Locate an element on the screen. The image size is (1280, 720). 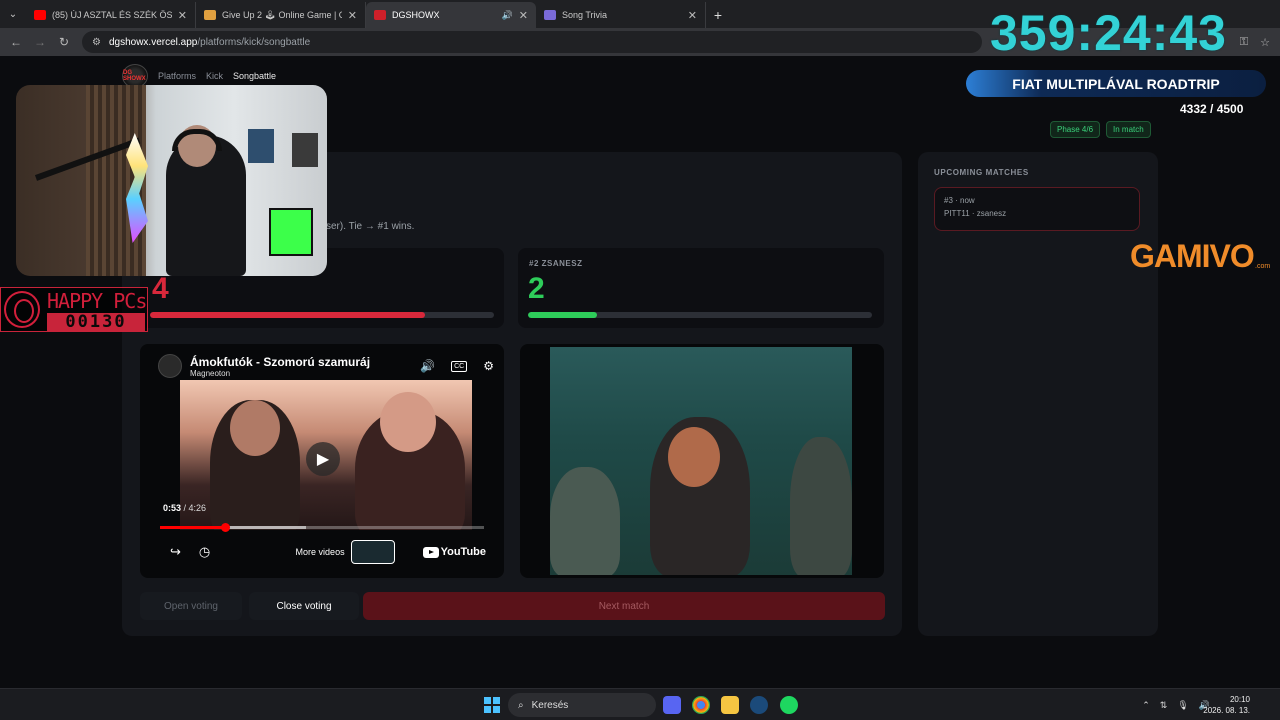
match-status-badge: In match is located at coordinates (1128, 129).